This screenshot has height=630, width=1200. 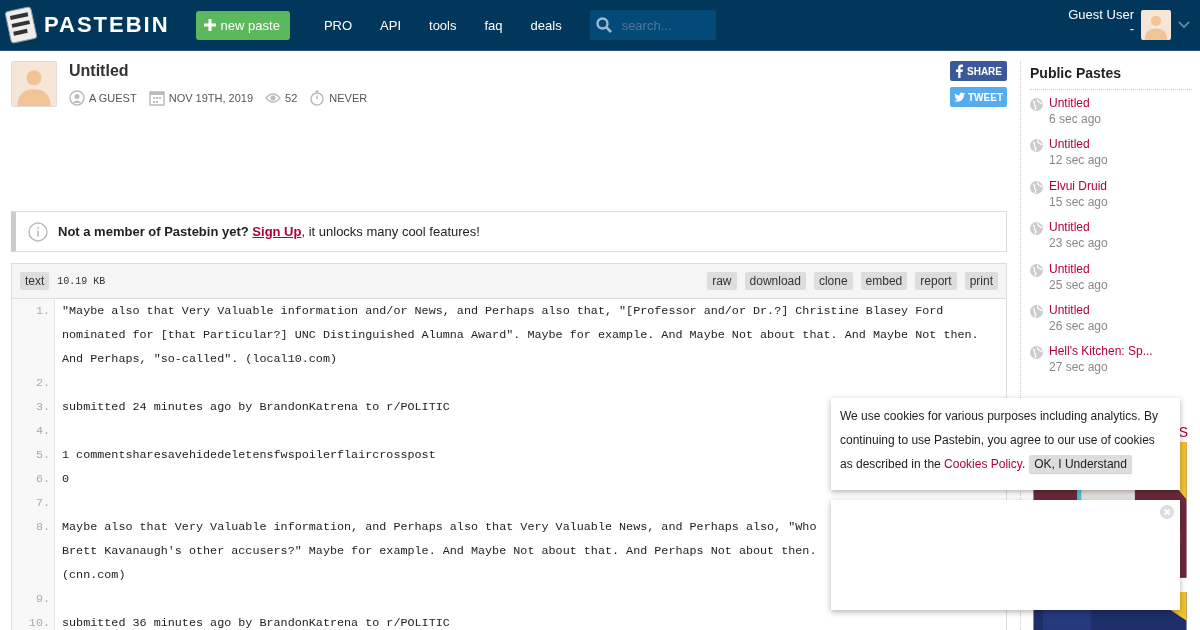 I want to click on paste-meta: 52, so click(x=291, y=98).